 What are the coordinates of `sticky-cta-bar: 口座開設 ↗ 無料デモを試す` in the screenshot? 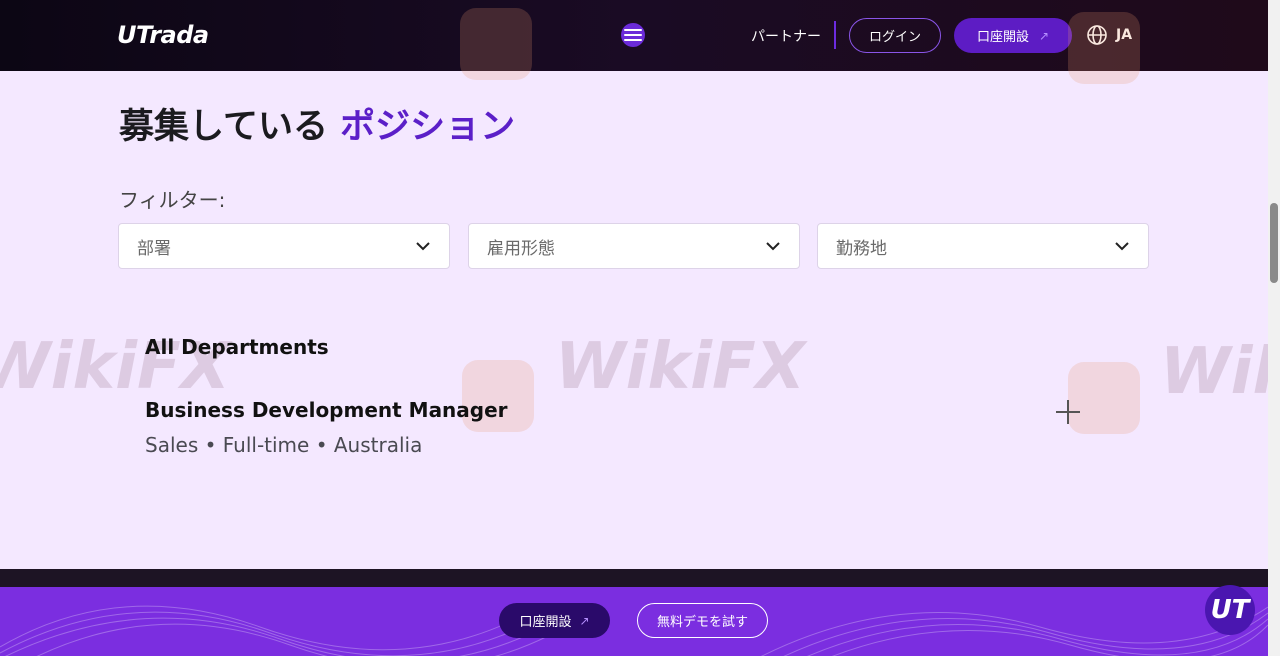 It's located at (634, 621).